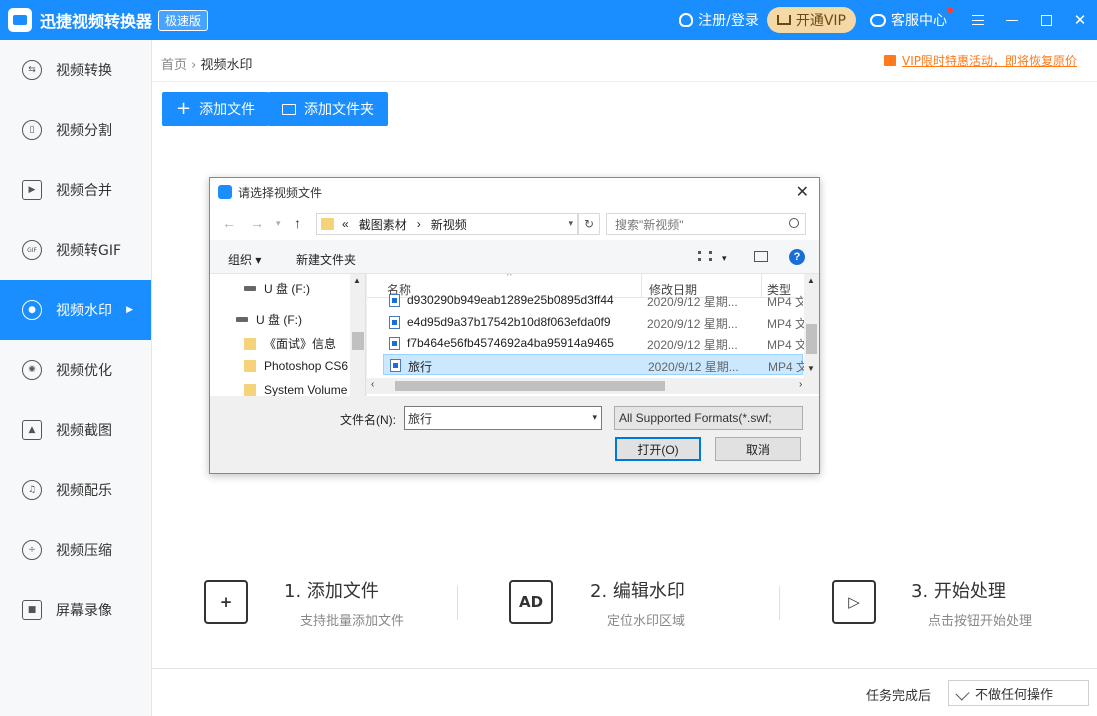  I want to click on add-folder-label: 添加文件夹, so click(339, 110).